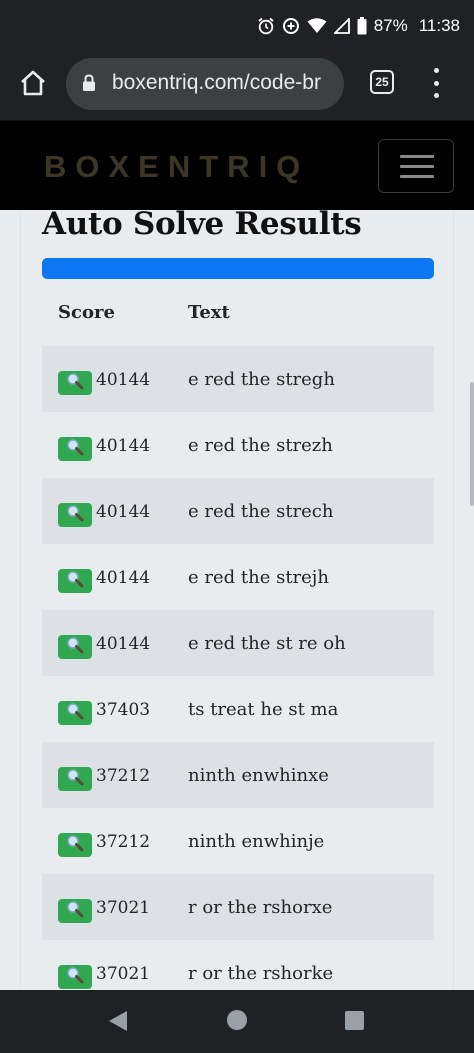 The height and width of the screenshot is (1053, 474). Describe the element at coordinates (390, 25) in the screenshot. I see `battery-percent: 87%` at that location.